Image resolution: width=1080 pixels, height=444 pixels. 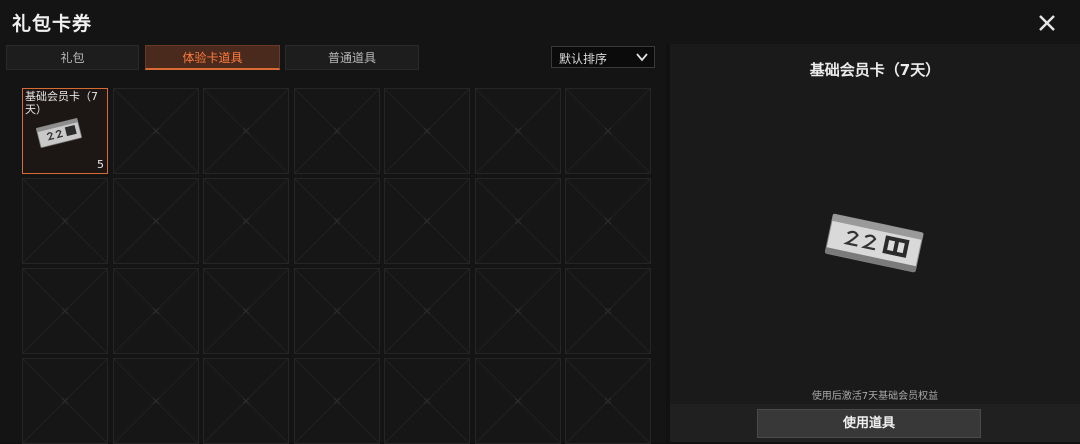 What do you see at coordinates (583, 59) in the screenshot?
I see `sort-label: 默认排序` at bounding box center [583, 59].